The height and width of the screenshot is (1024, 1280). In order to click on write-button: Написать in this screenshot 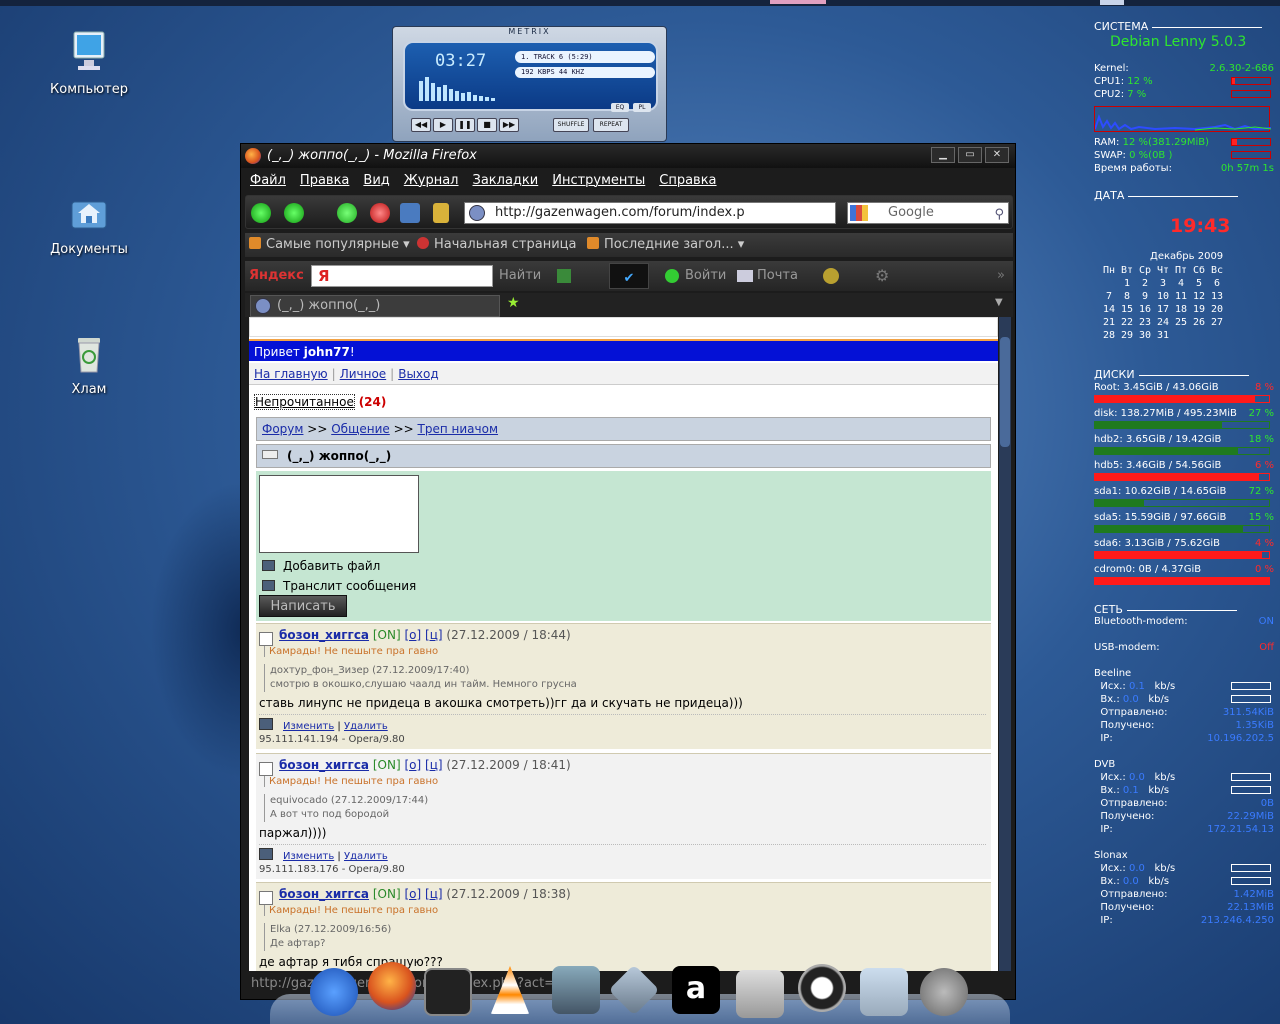, I will do `click(303, 606)`.